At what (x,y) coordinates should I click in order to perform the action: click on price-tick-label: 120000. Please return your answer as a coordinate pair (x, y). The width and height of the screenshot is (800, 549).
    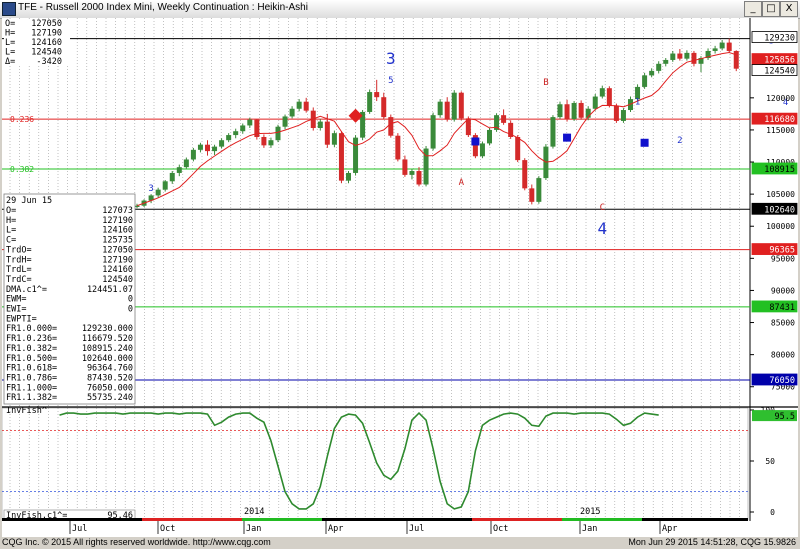
    Looking at the image, I should click on (780, 98).